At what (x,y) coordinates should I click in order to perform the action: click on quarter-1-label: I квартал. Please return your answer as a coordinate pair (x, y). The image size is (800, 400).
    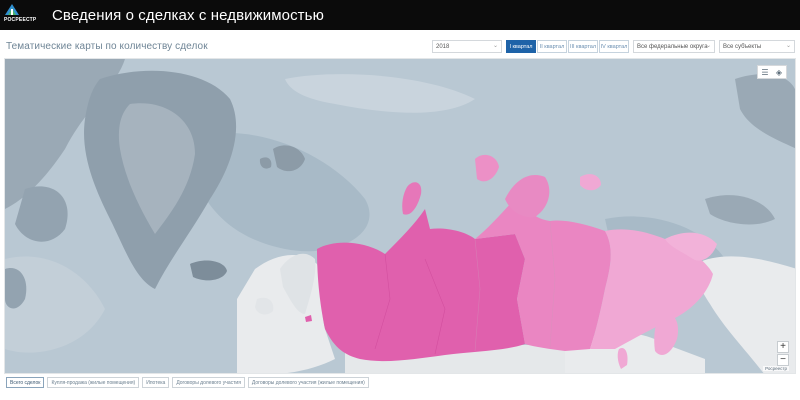
    Looking at the image, I should click on (521, 46).